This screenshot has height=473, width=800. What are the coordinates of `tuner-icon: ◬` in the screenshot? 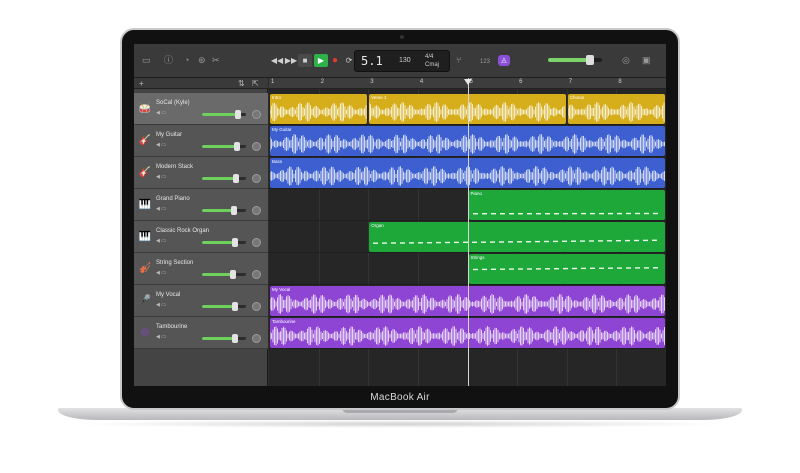 It's located at (504, 60).